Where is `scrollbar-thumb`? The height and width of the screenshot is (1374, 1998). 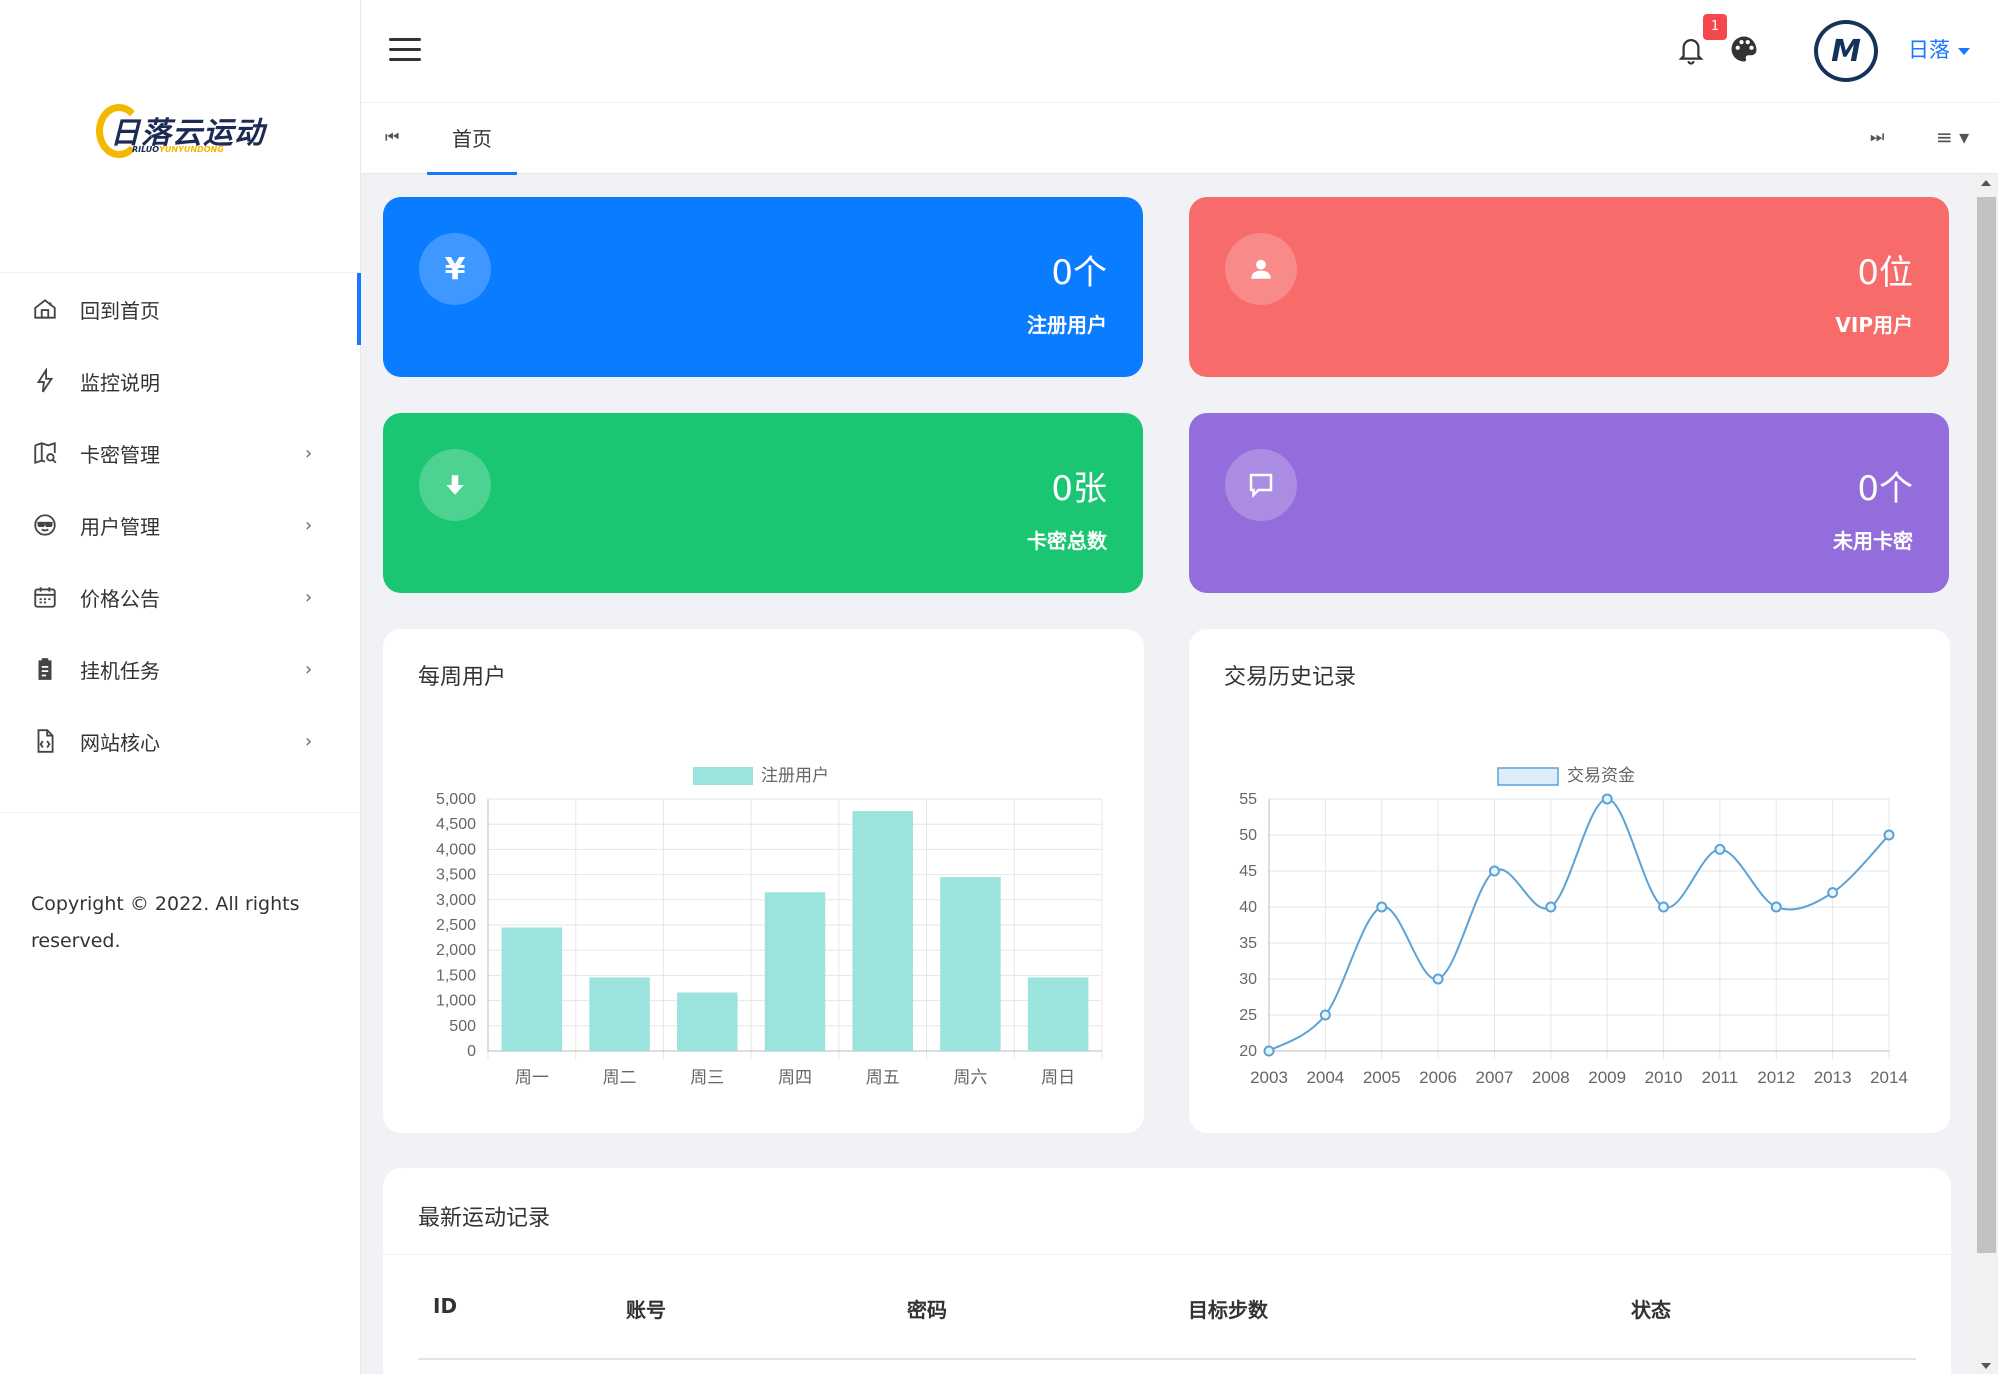
scrollbar-thumb is located at coordinates (1986, 725).